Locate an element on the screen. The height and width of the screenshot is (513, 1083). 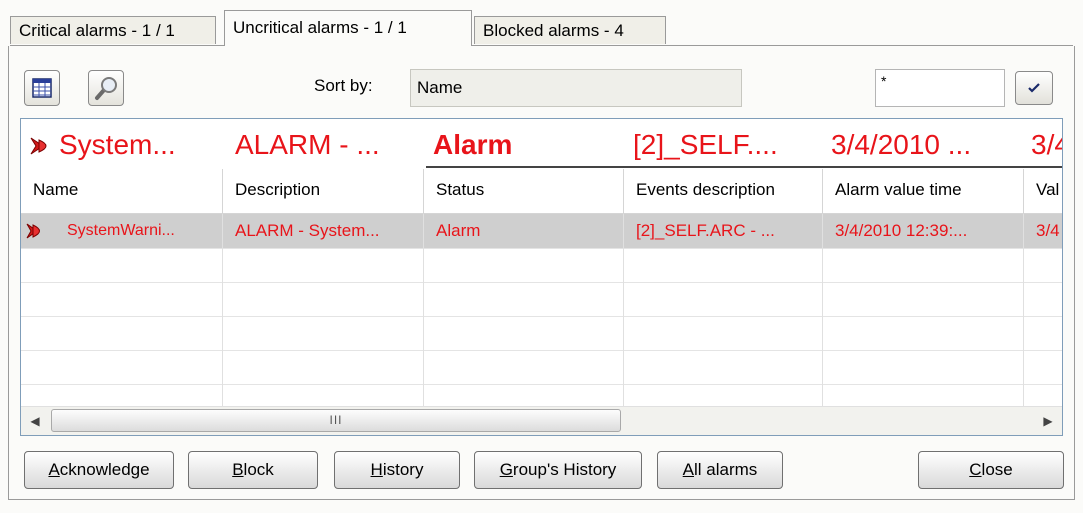
apply-filter-button is located at coordinates (1034, 88).